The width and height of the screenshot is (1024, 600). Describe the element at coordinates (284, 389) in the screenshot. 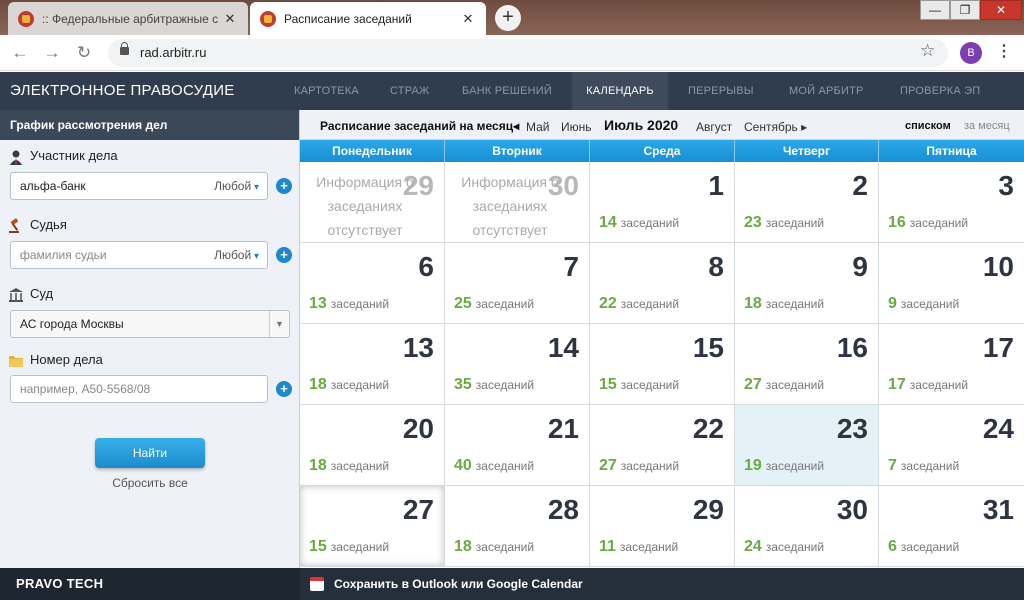

I see `add-case-number-icon: +` at that location.